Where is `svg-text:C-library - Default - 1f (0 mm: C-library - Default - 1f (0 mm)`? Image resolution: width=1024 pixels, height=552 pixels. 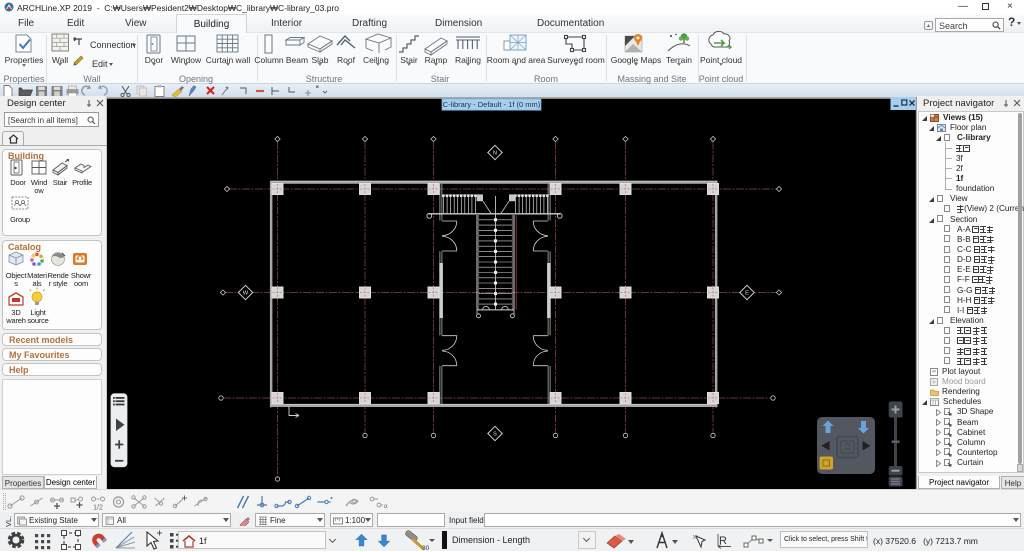
svg-text:C-library - Default - 1f (0 mm: C-library - Default - 1f (0 mm) is located at coordinates (492, 104).